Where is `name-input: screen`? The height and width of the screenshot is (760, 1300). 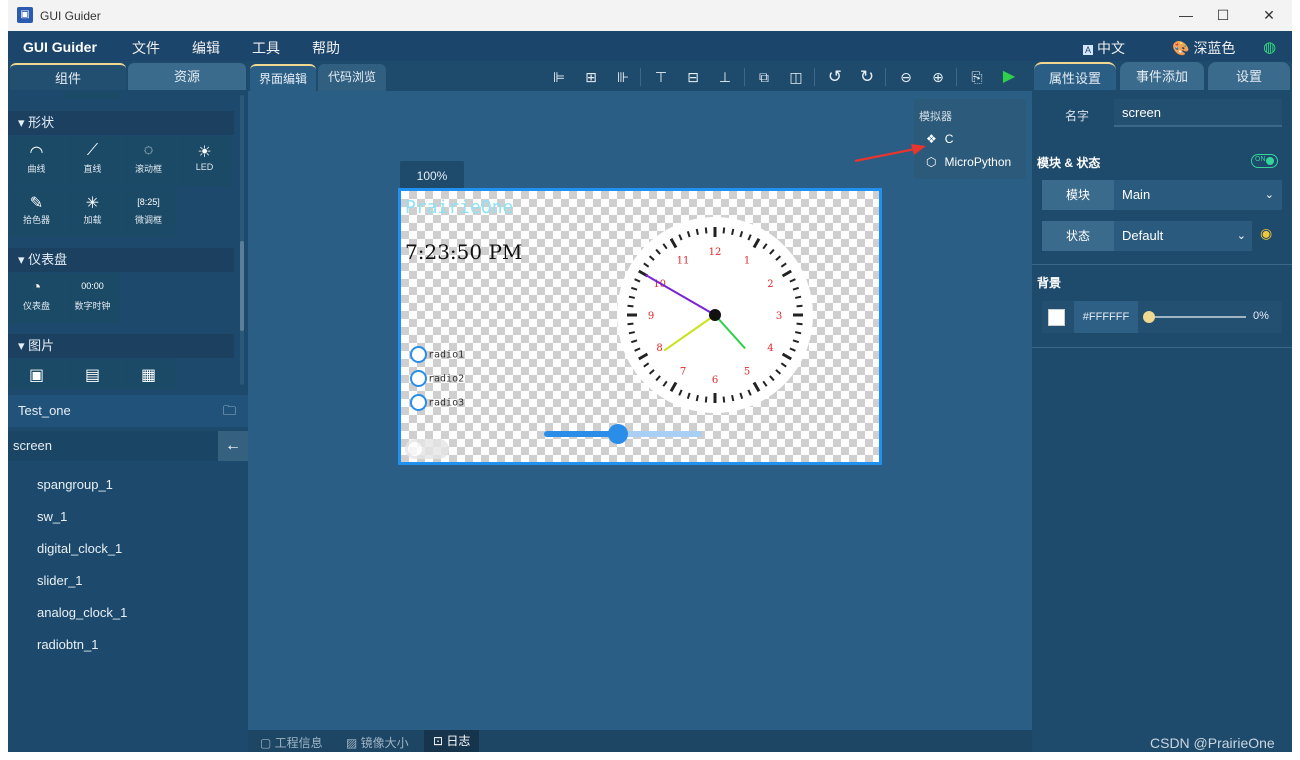 name-input: screen is located at coordinates (1198, 113).